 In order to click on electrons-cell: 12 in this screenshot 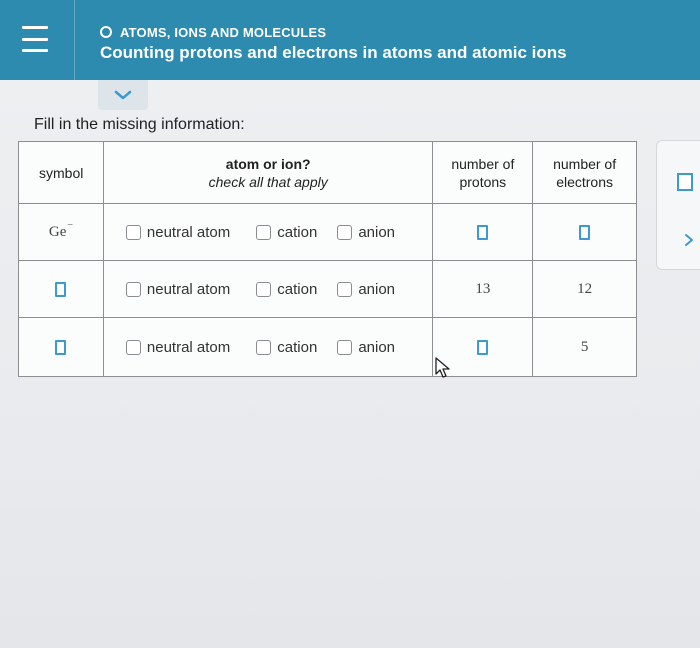, I will do `click(584, 289)`.